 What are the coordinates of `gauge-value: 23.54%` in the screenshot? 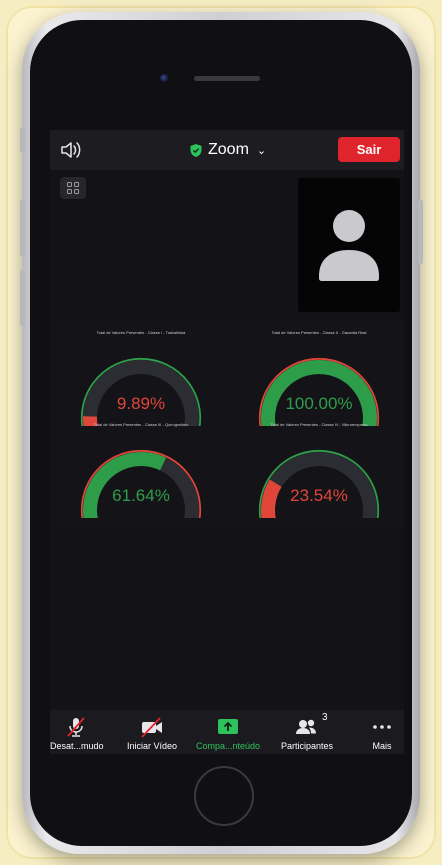 It's located at (319, 495).